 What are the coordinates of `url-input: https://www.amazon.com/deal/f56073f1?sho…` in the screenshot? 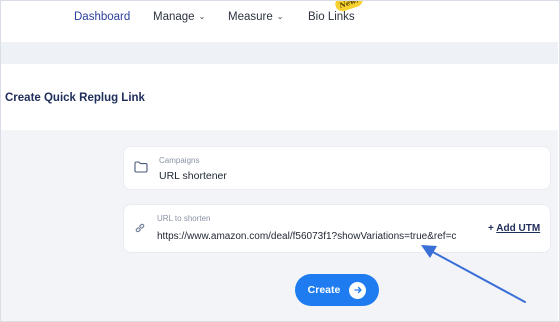 It's located at (318, 236).